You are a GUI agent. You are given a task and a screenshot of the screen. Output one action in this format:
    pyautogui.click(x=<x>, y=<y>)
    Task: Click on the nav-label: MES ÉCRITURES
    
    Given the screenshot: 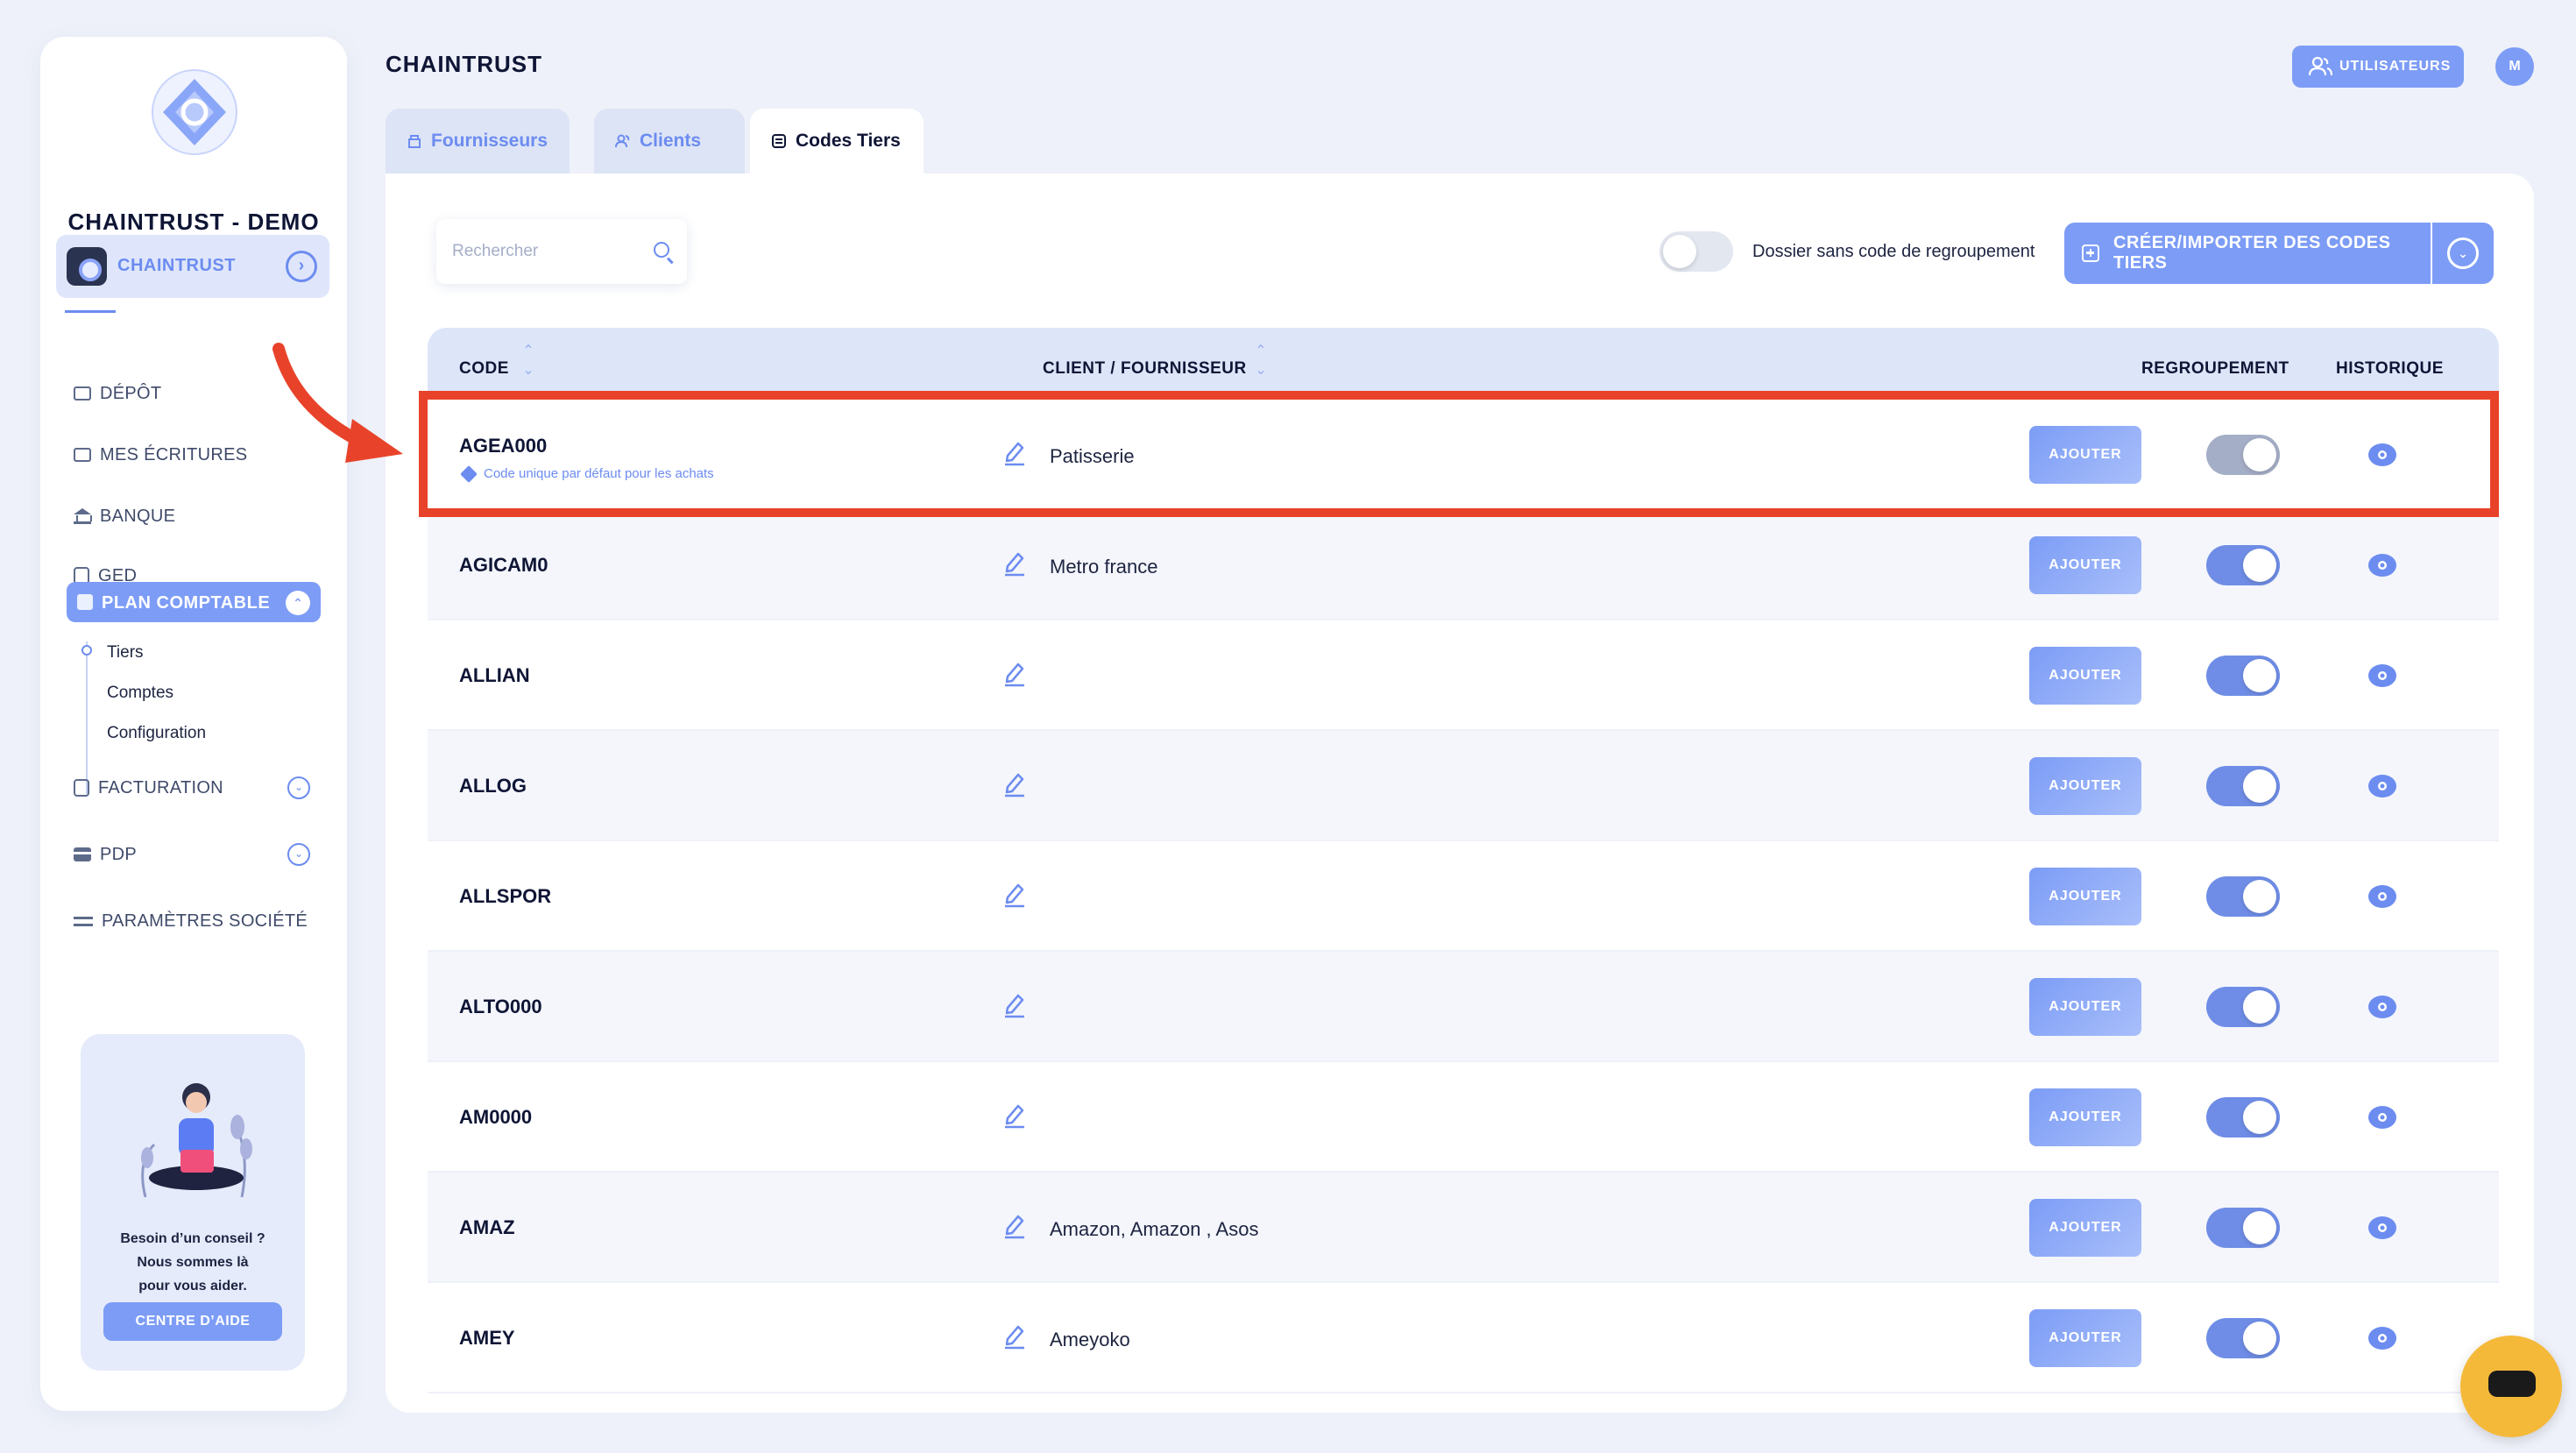 What is the action you would take?
    pyautogui.click(x=174, y=454)
    